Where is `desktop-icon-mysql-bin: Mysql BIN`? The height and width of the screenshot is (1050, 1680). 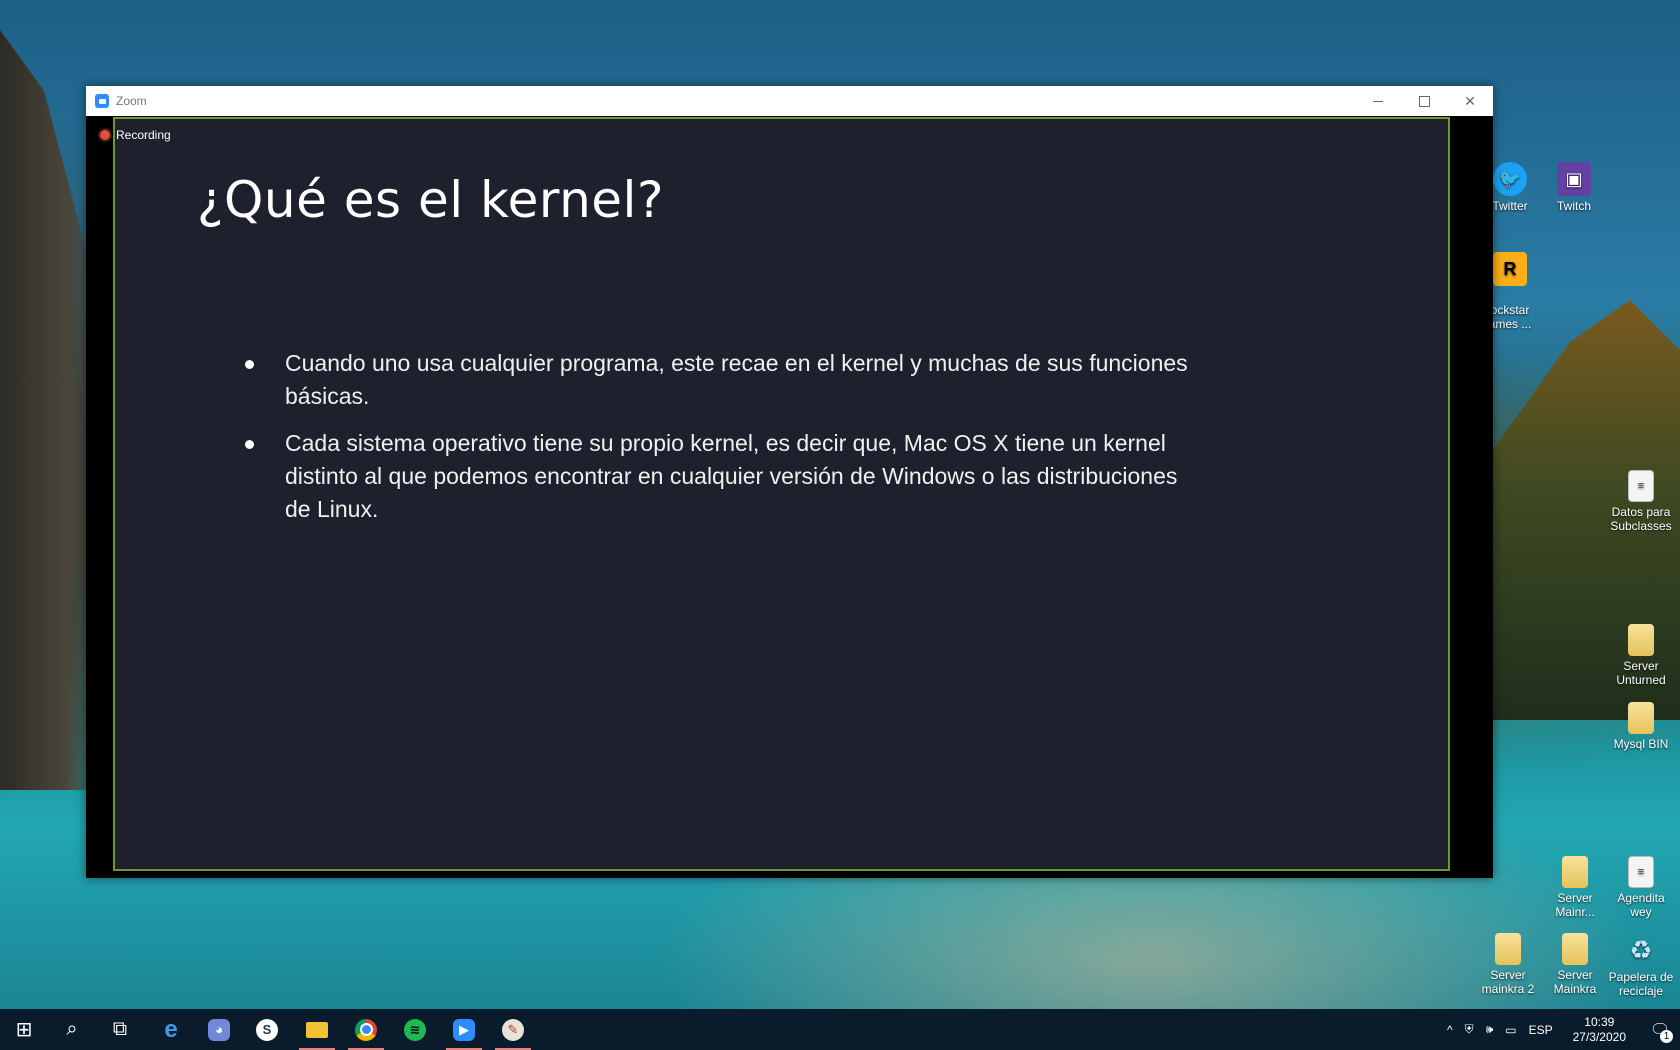 desktop-icon-mysql-bin: Mysql BIN is located at coordinates (1641, 726).